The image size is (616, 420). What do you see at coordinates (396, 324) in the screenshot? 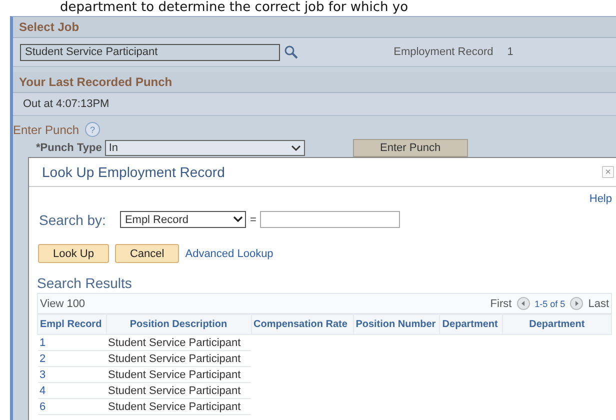
I see `column-header: Position Number` at bounding box center [396, 324].